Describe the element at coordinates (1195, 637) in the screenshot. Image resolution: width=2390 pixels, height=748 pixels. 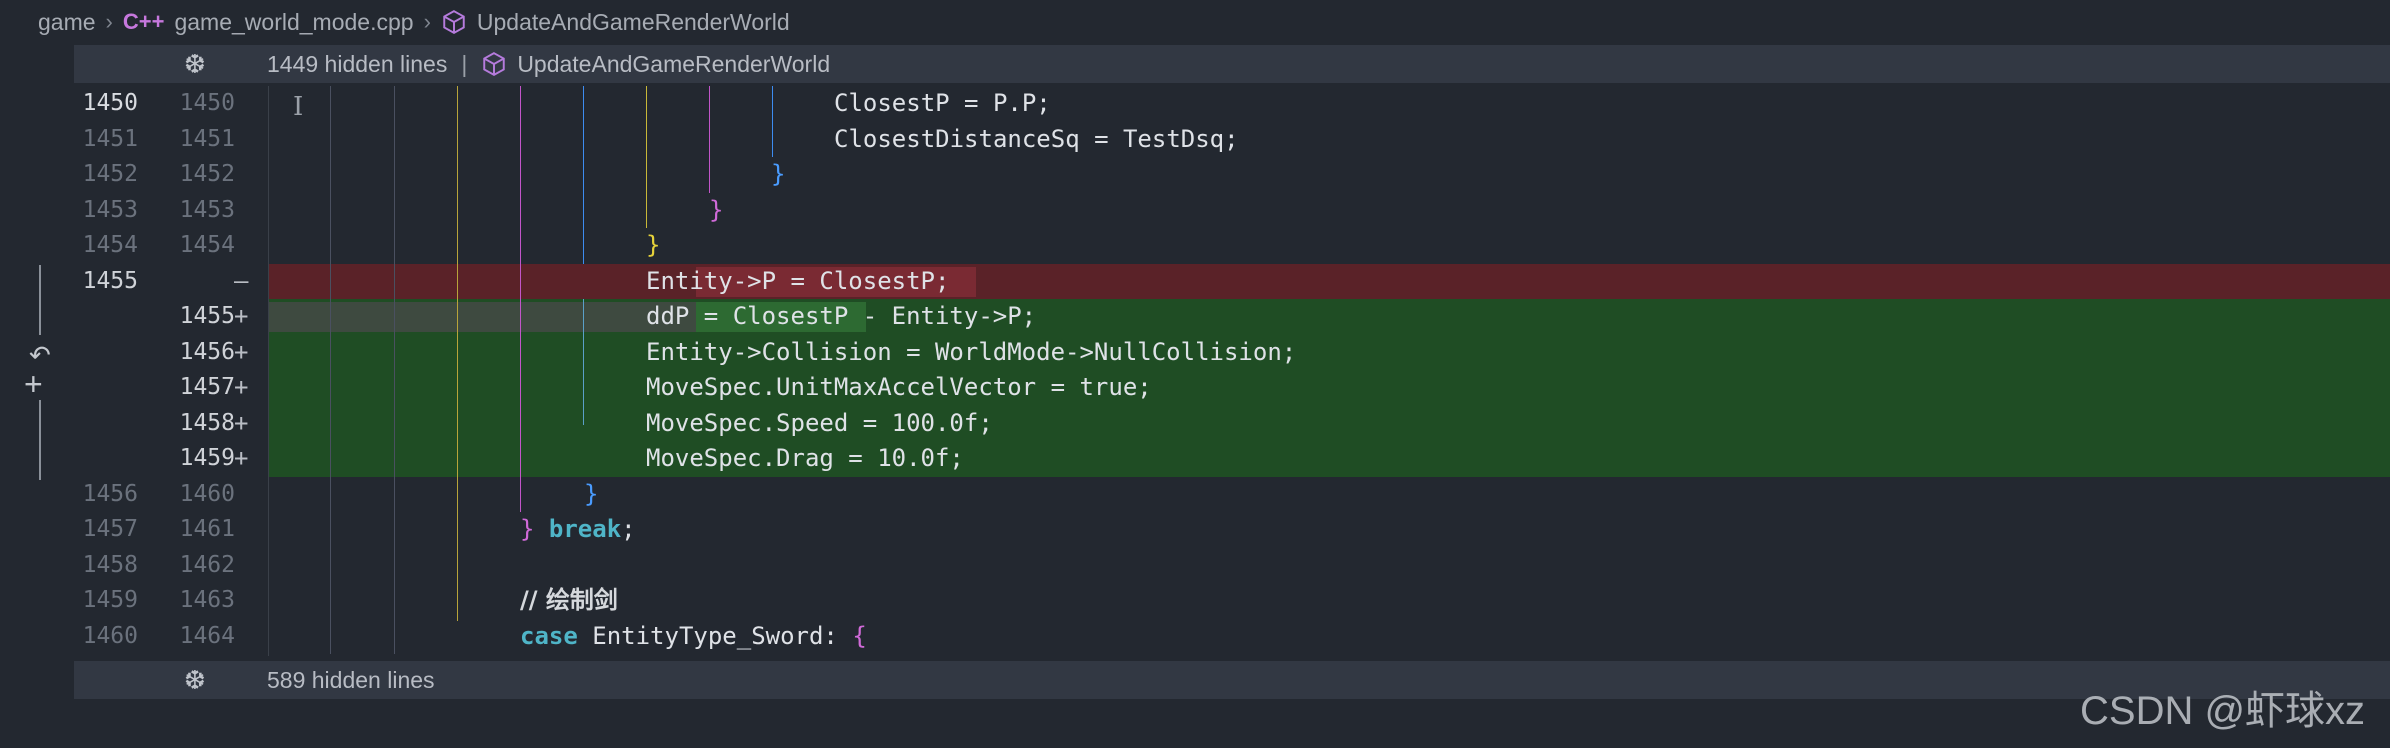
I see `code-line: 1460 1464 case EntityType_Sword: {` at that location.